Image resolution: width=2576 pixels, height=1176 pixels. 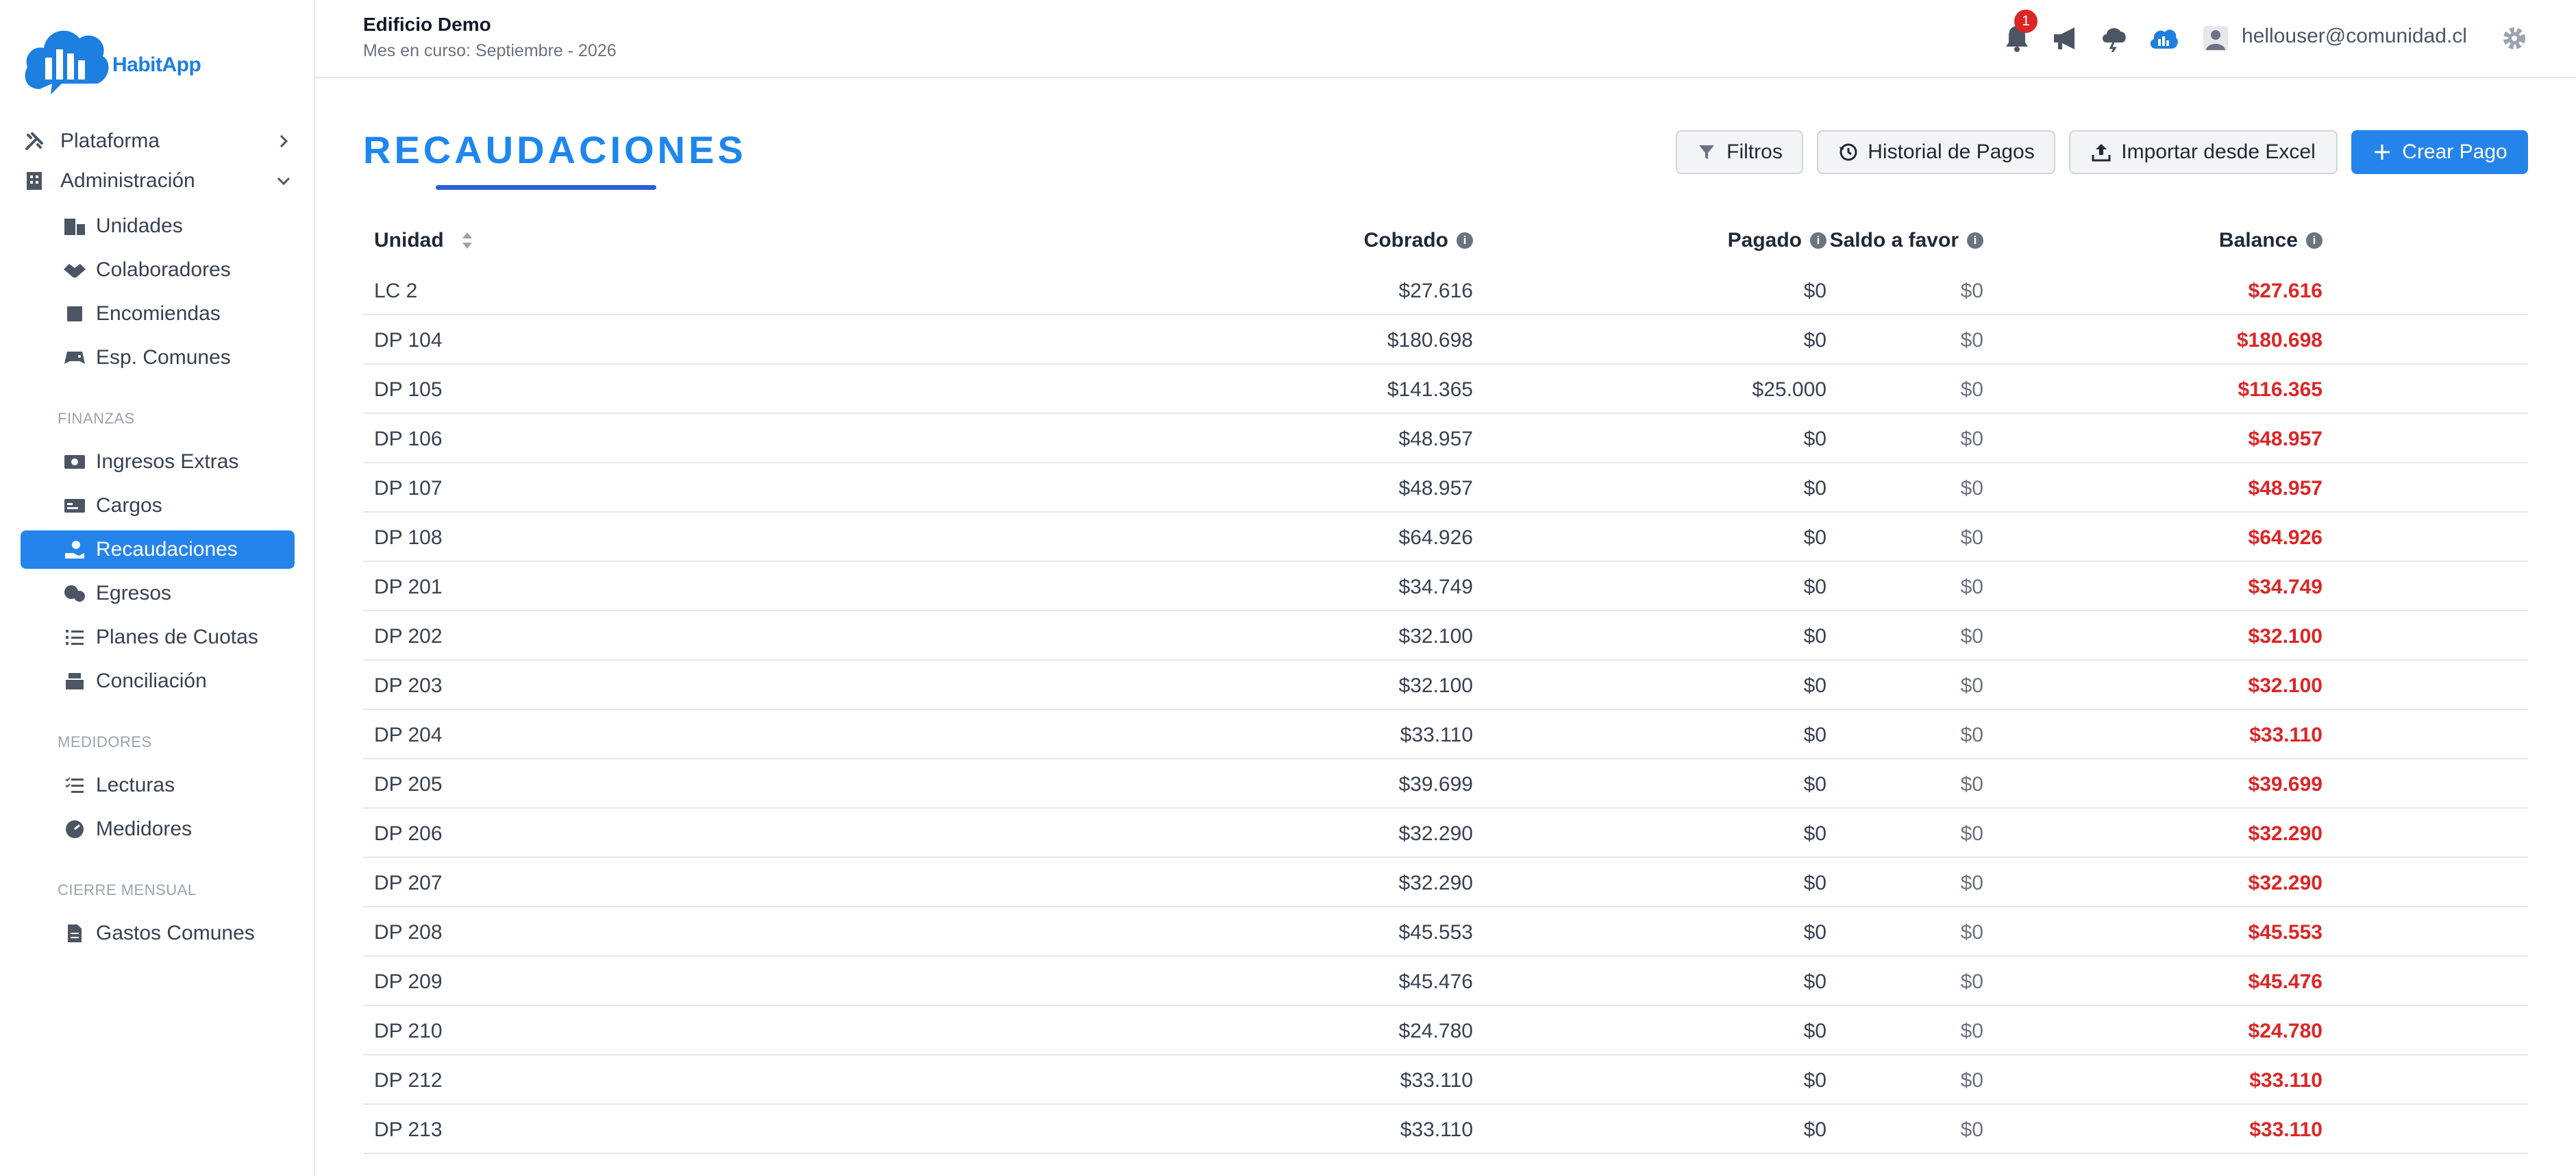 I want to click on sidebar-item-unidades: Unidades, so click(x=158, y=226).